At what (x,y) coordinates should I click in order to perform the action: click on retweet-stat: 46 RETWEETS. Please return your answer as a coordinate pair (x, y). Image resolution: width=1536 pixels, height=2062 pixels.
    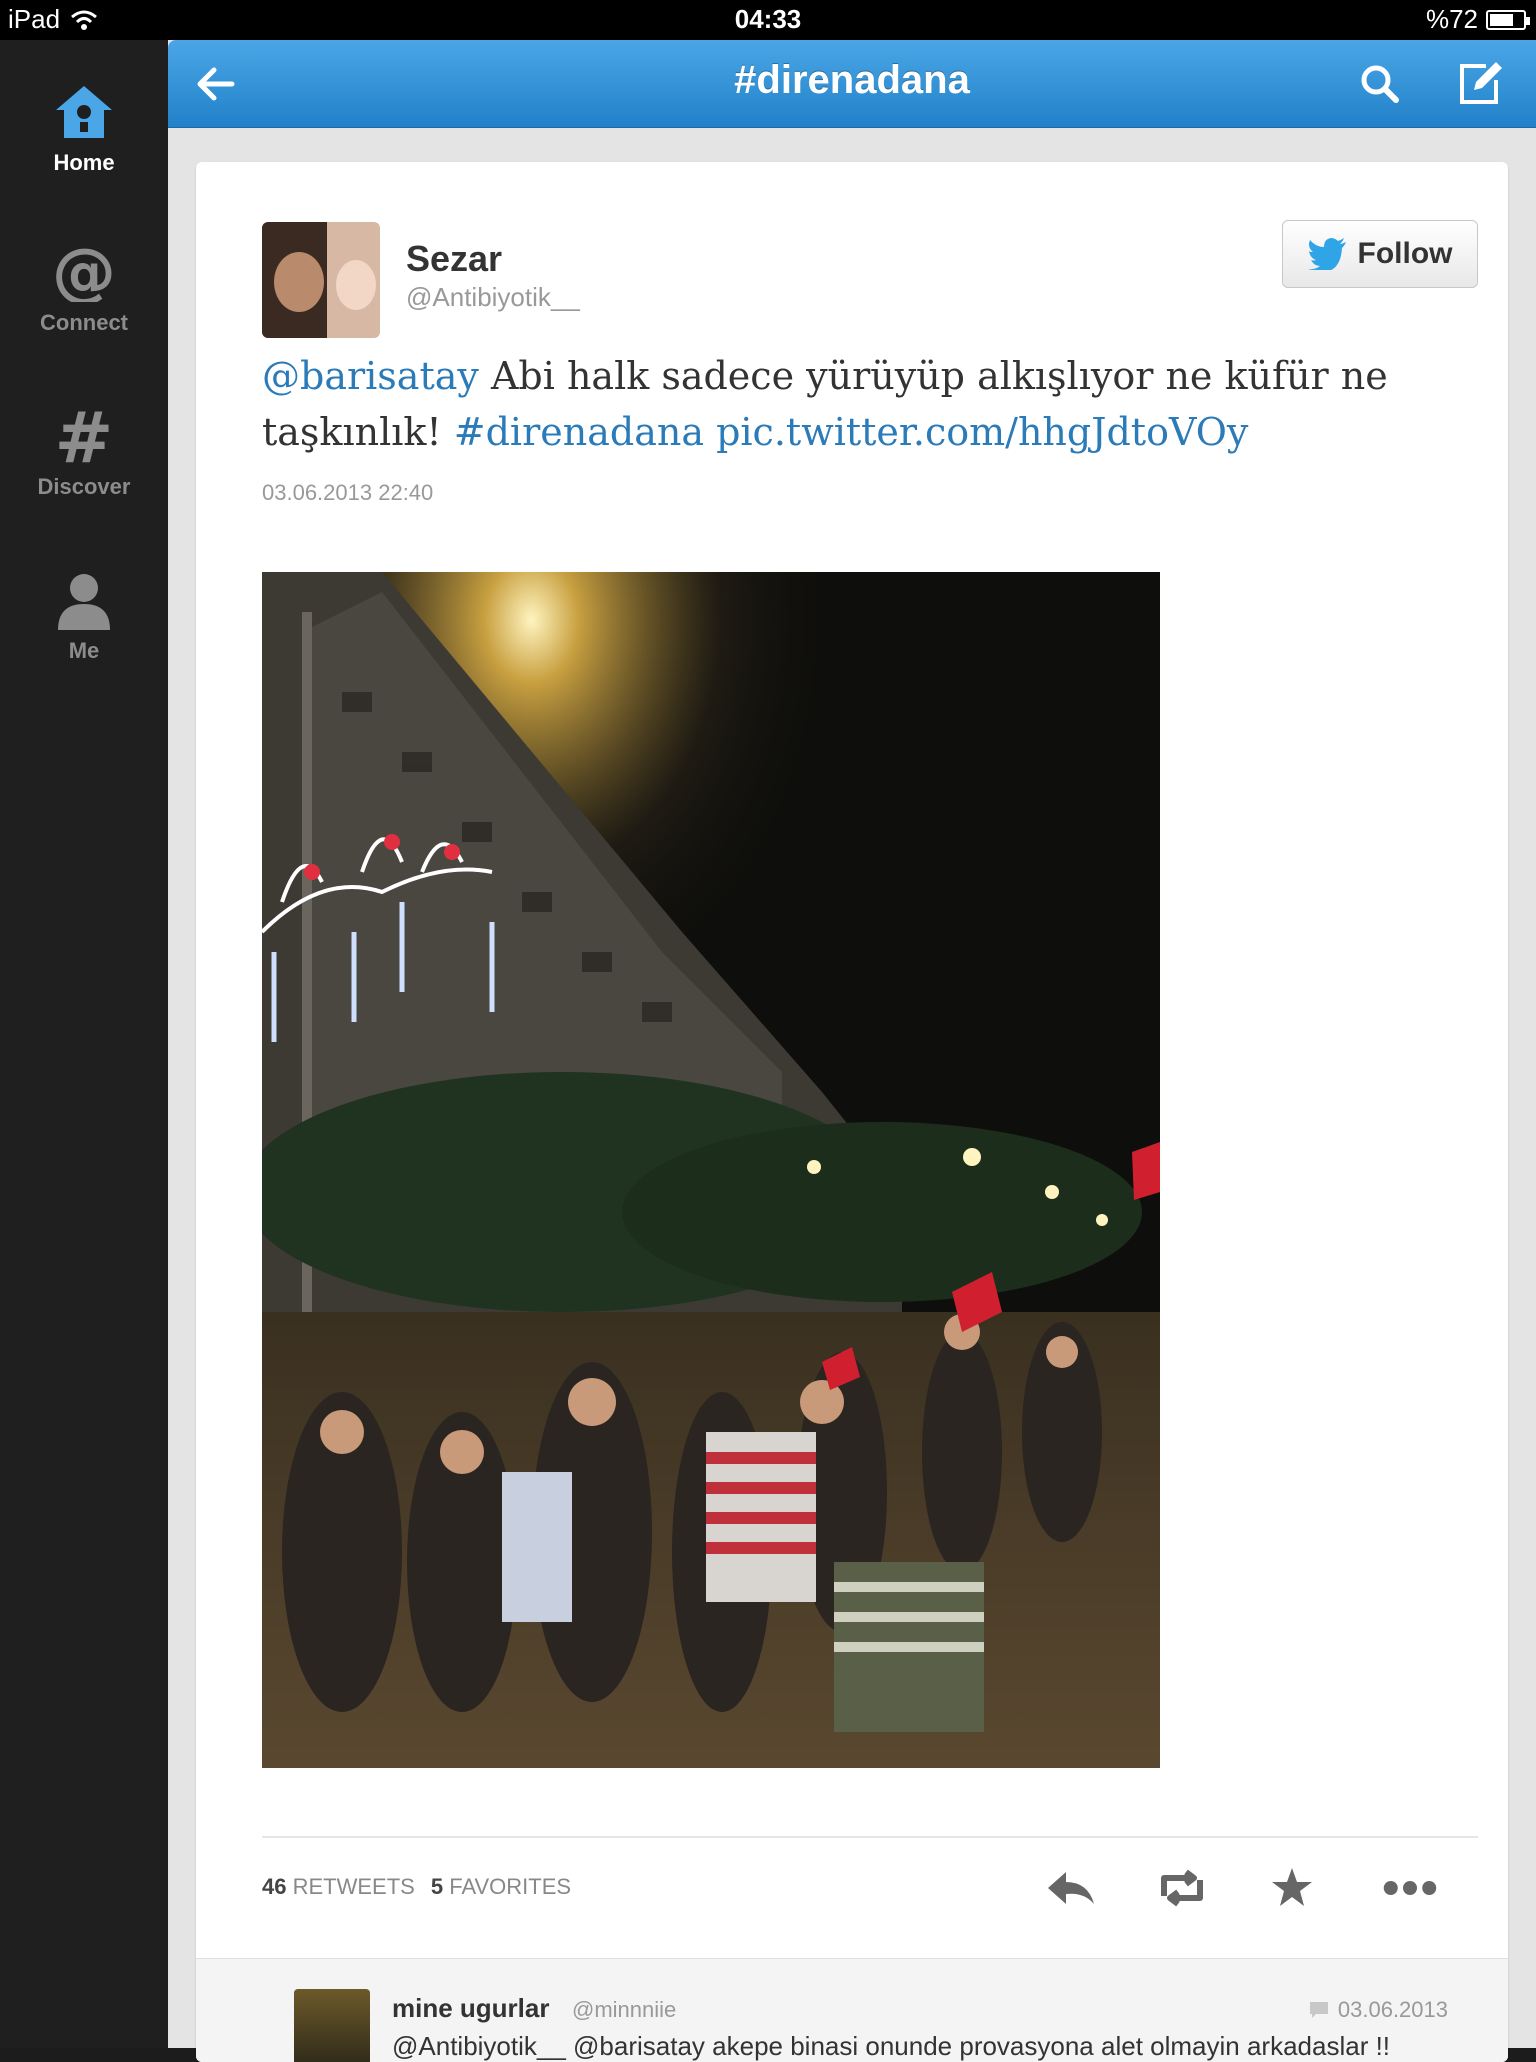
    Looking at the image, I should click on (338, 1887).